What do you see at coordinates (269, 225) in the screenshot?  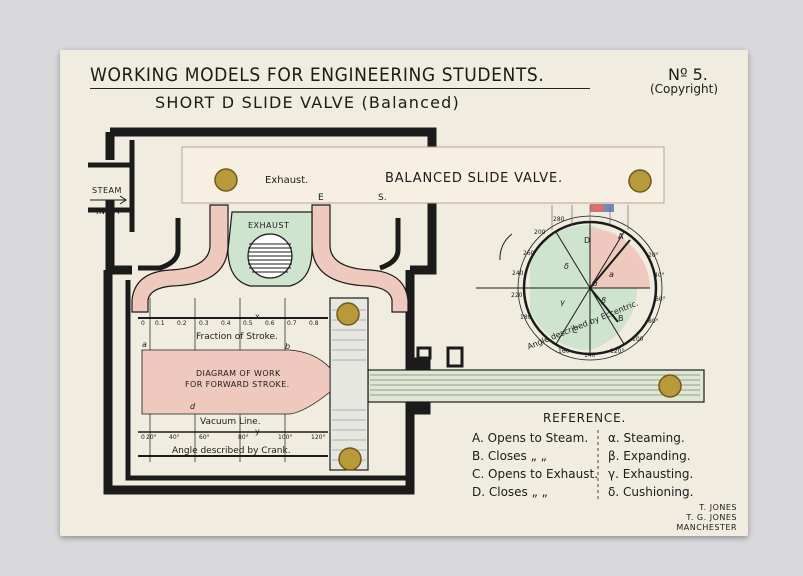 I see `exhaust-port-label: EXHAUST` at bounding box center [269, 225].